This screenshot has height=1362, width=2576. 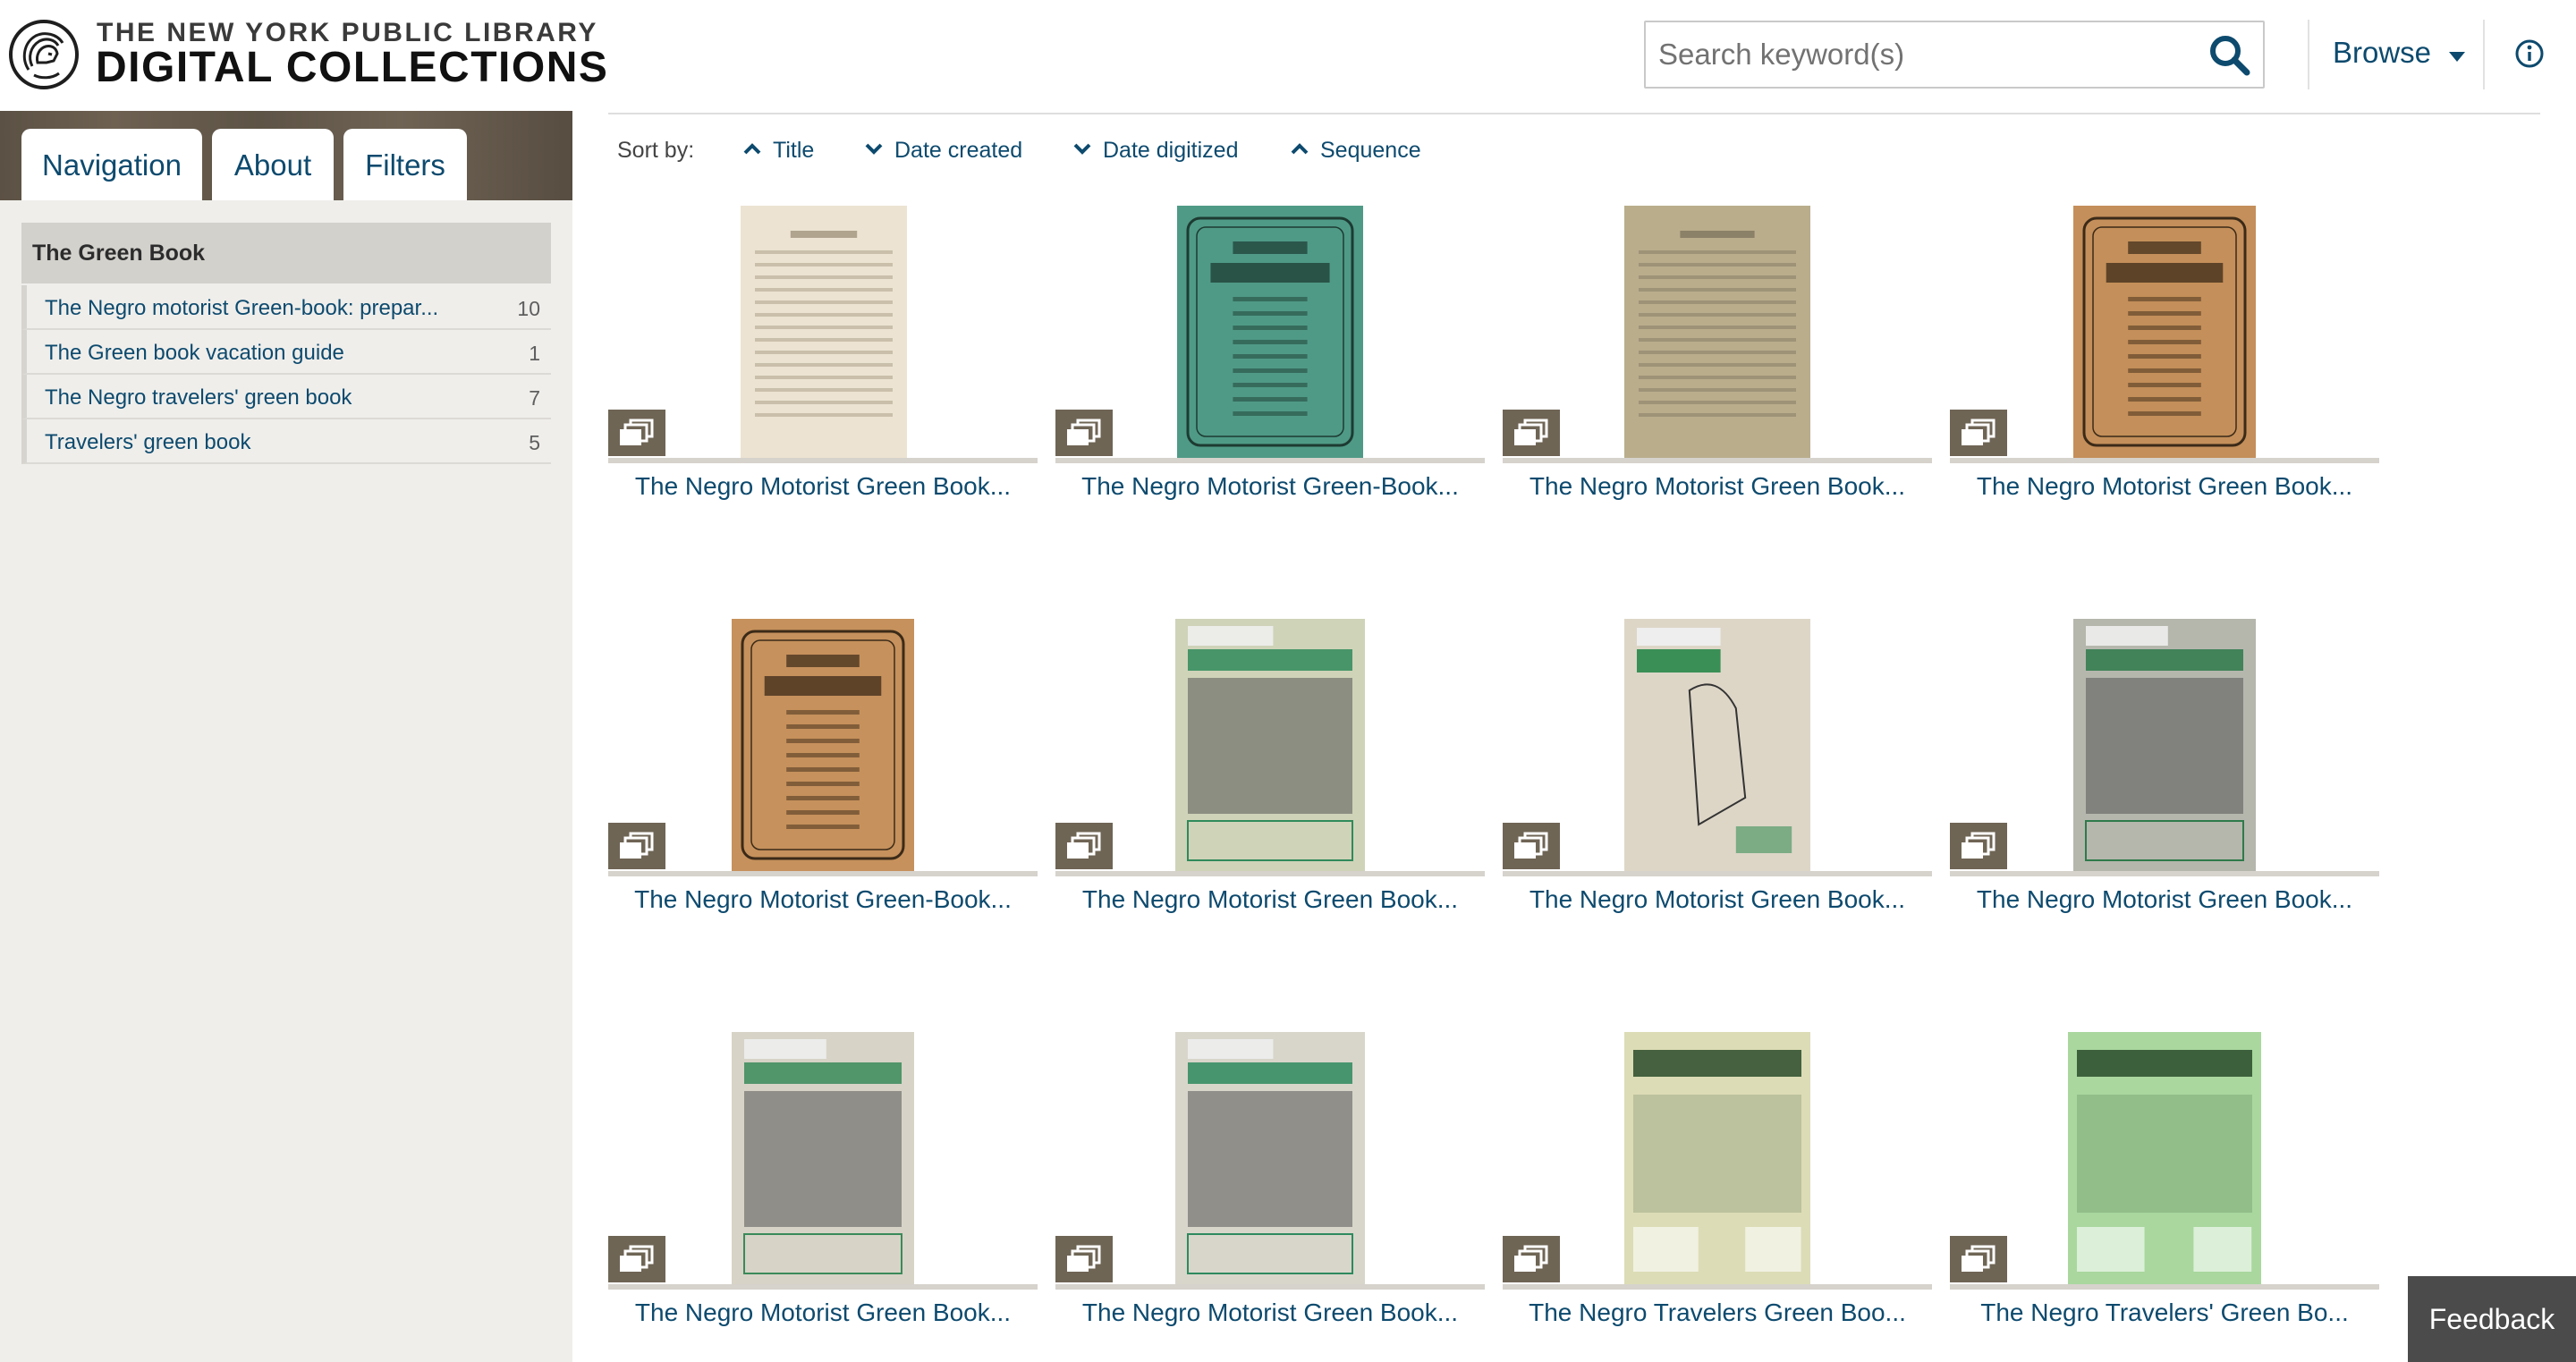 What do you see at coordinates (1926, 55) in the screenshot?
I see `search-input` at bounding box center [1926, 55].